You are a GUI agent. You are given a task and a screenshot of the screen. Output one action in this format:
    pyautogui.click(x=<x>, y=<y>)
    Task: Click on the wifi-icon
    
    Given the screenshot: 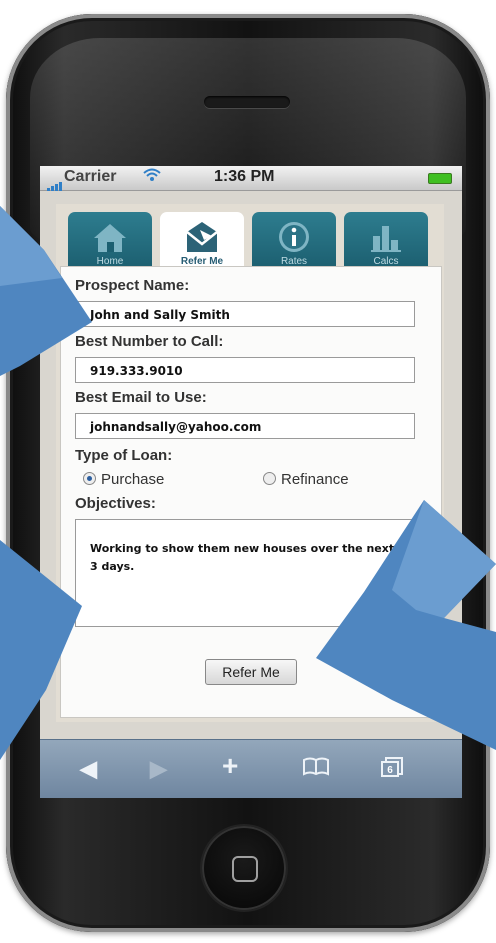 What is the action you would take?
    pyautogui.click(x=152, y=177)
    